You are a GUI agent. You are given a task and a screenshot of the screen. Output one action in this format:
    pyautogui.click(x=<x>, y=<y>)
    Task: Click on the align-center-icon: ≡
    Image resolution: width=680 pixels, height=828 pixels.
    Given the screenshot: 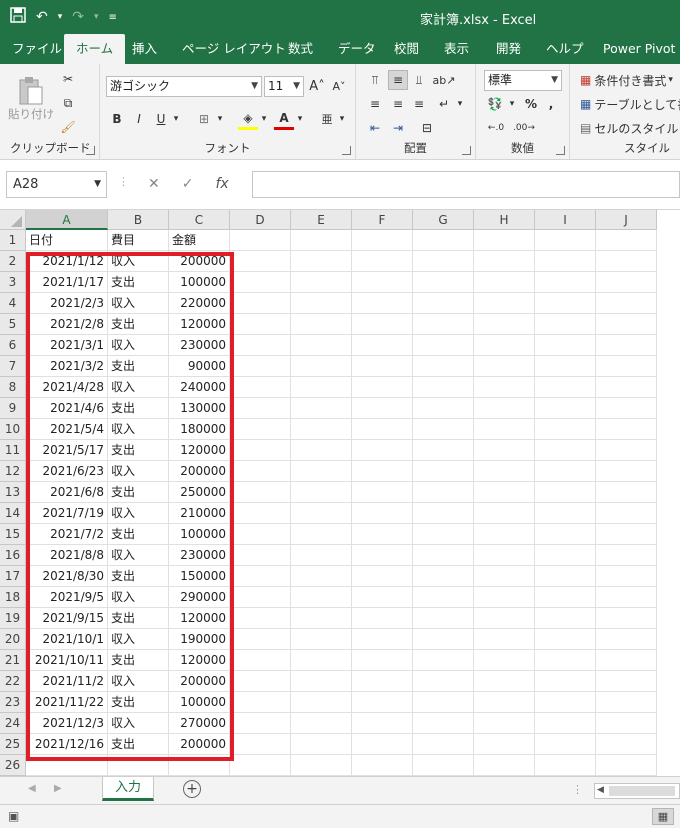 What is the action you would take?
    pyautogui.click(x=398, y=104)
    